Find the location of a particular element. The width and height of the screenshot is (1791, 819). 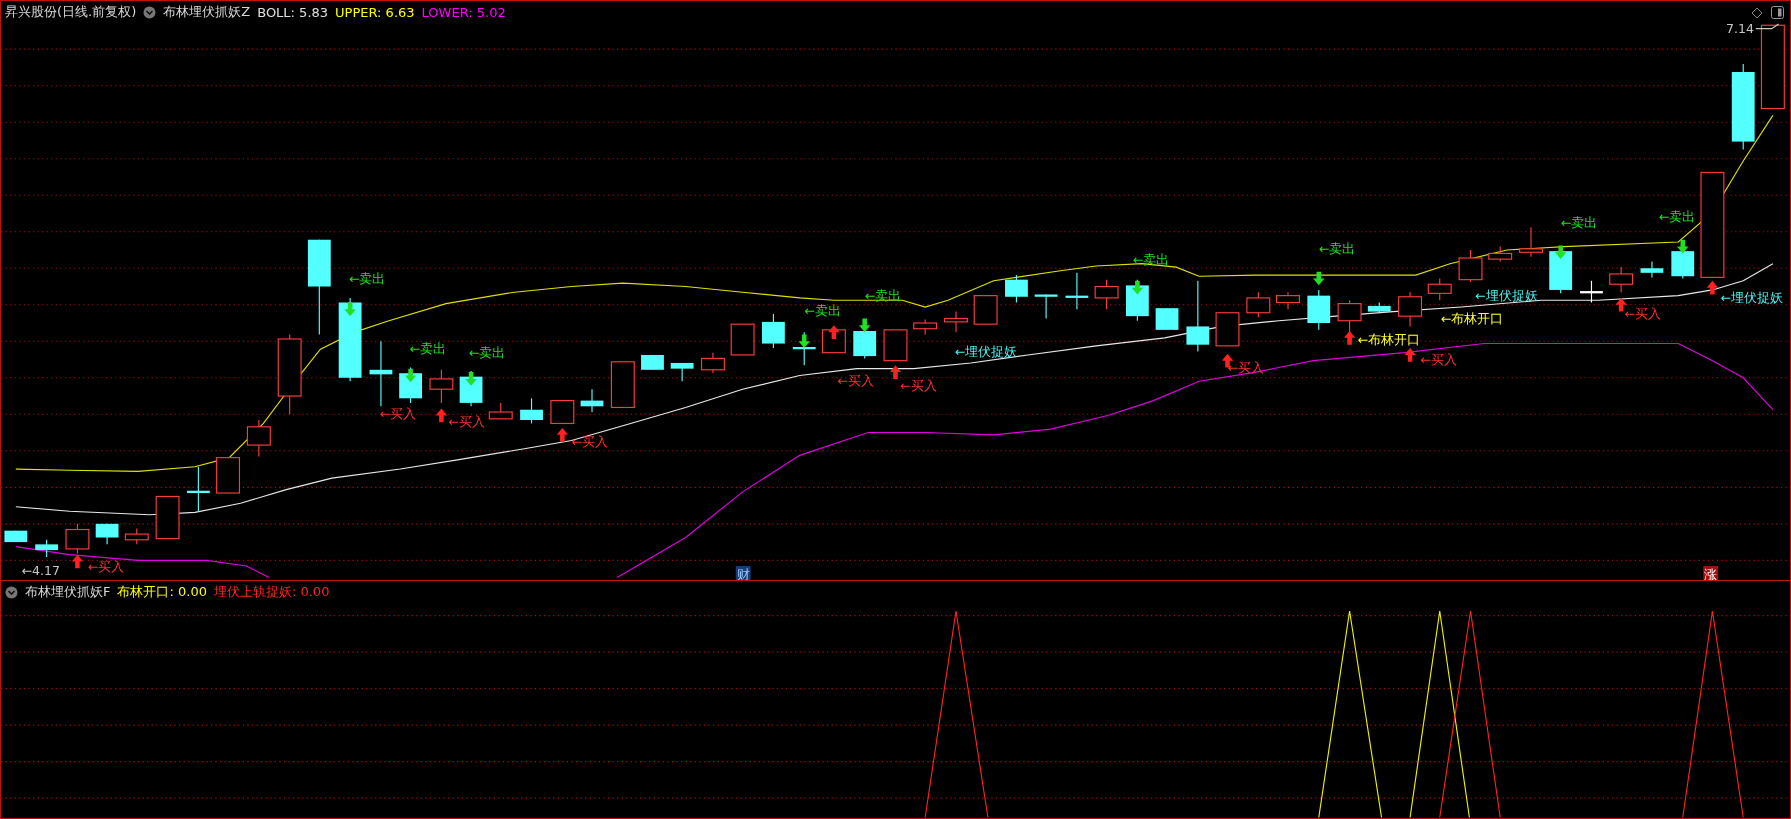

indicator-name: 布林埋伏抓妖Z is located at coordinates (207, 12).